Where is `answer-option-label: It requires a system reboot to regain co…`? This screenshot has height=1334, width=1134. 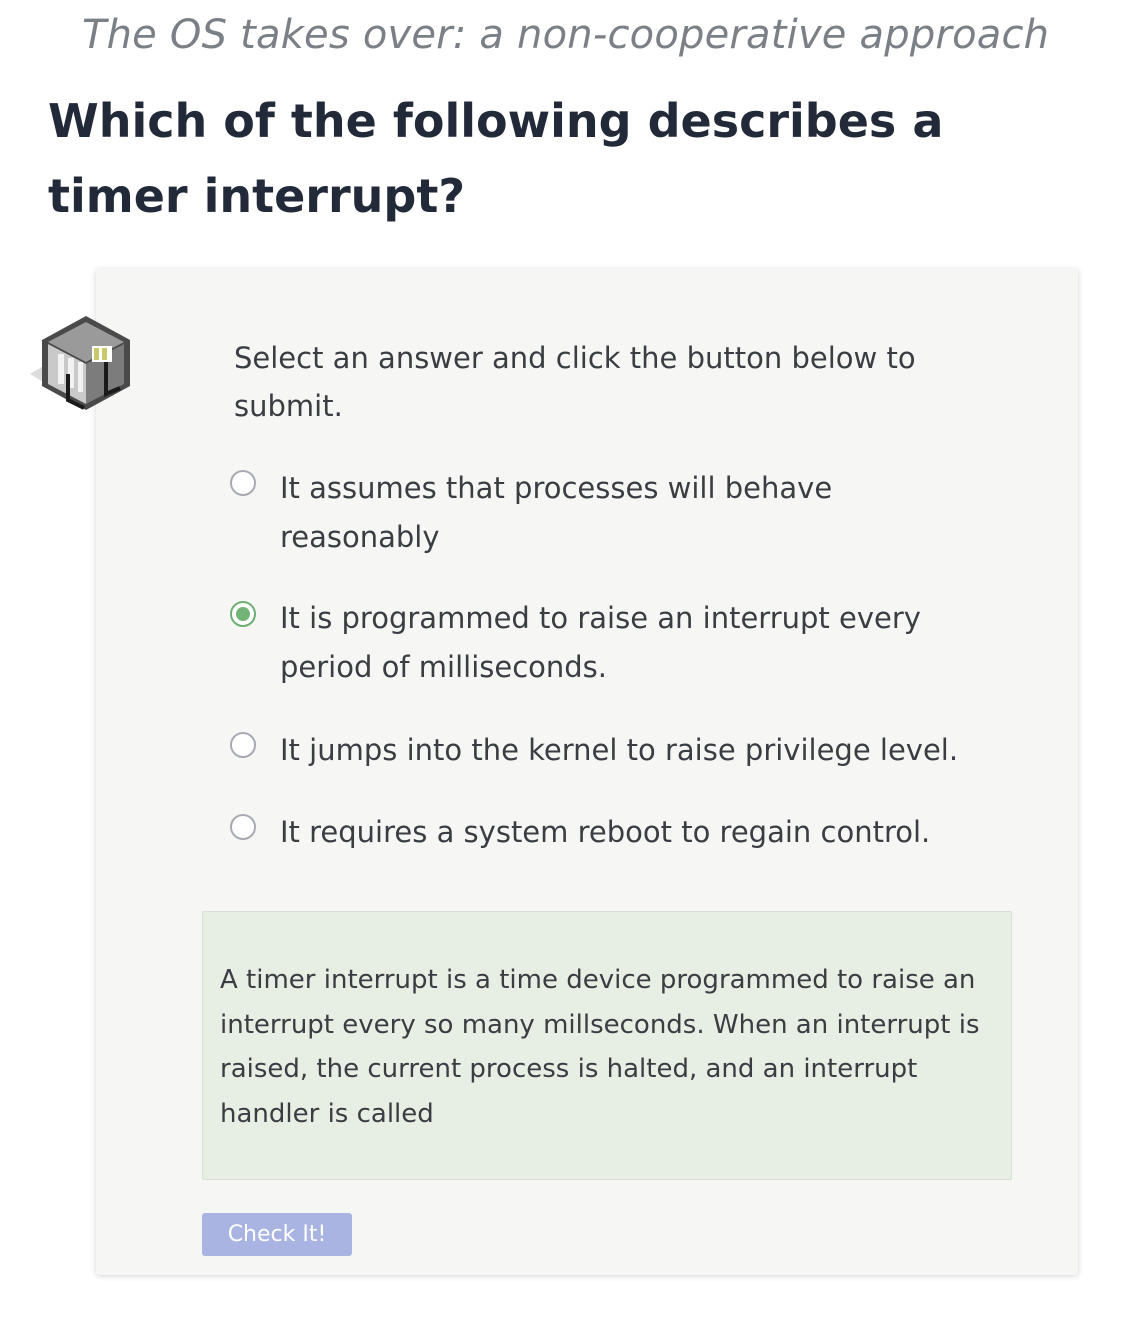 answer-option-label: It requires a system reboot to regain co… is located at coordinates (605, 832).